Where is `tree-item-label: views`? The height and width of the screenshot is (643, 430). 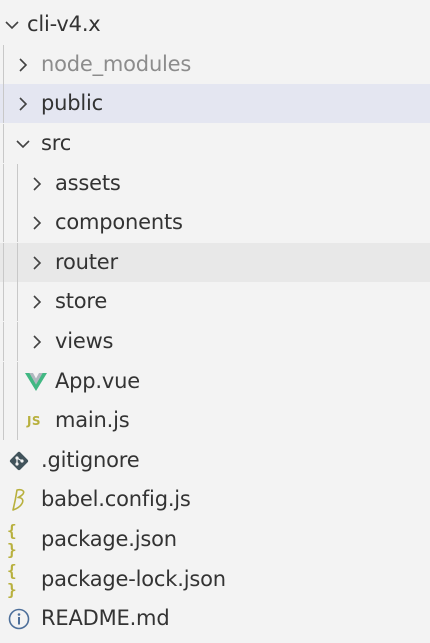
tree-item-label: views is located at coordinates (84, 341).